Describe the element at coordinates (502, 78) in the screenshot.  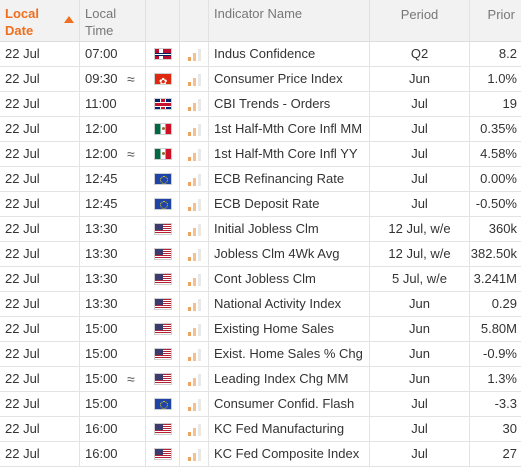
I see `row-prior: 1.0%` at that location.